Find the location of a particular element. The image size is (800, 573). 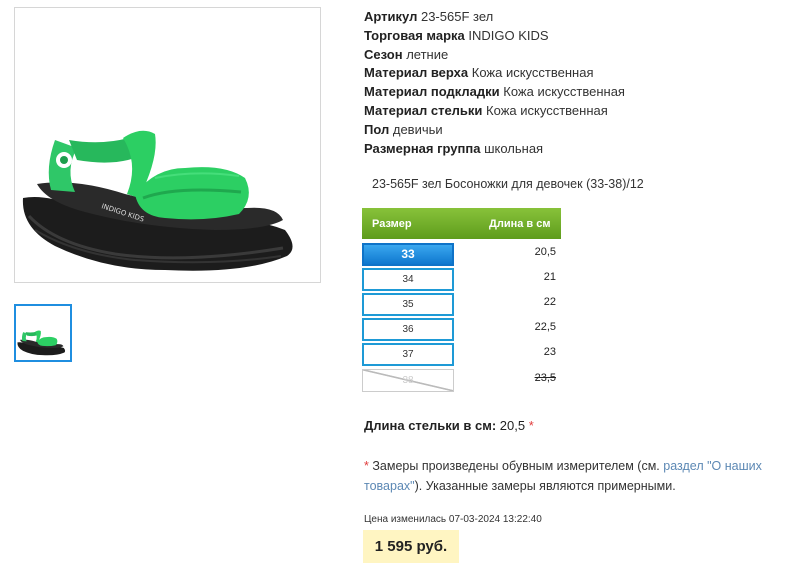

size-row: 37 23 is located at coordinates (462, 354).